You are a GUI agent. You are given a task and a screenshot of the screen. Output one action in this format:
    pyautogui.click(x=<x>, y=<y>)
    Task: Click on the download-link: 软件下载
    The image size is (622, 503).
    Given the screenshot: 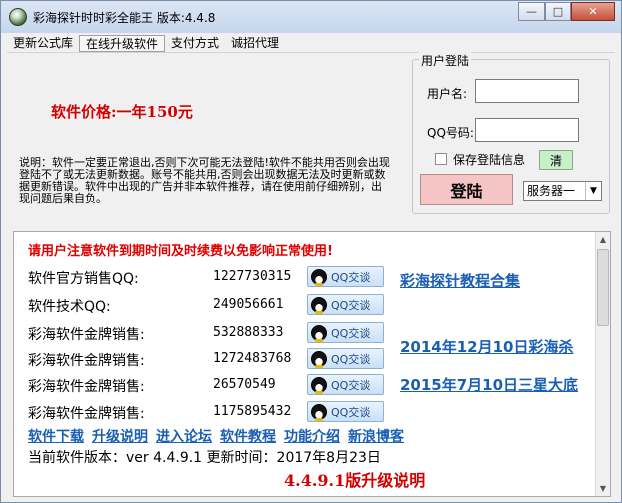 What is the action you would take?
    pyautogui.click(x=56, y=436)
    